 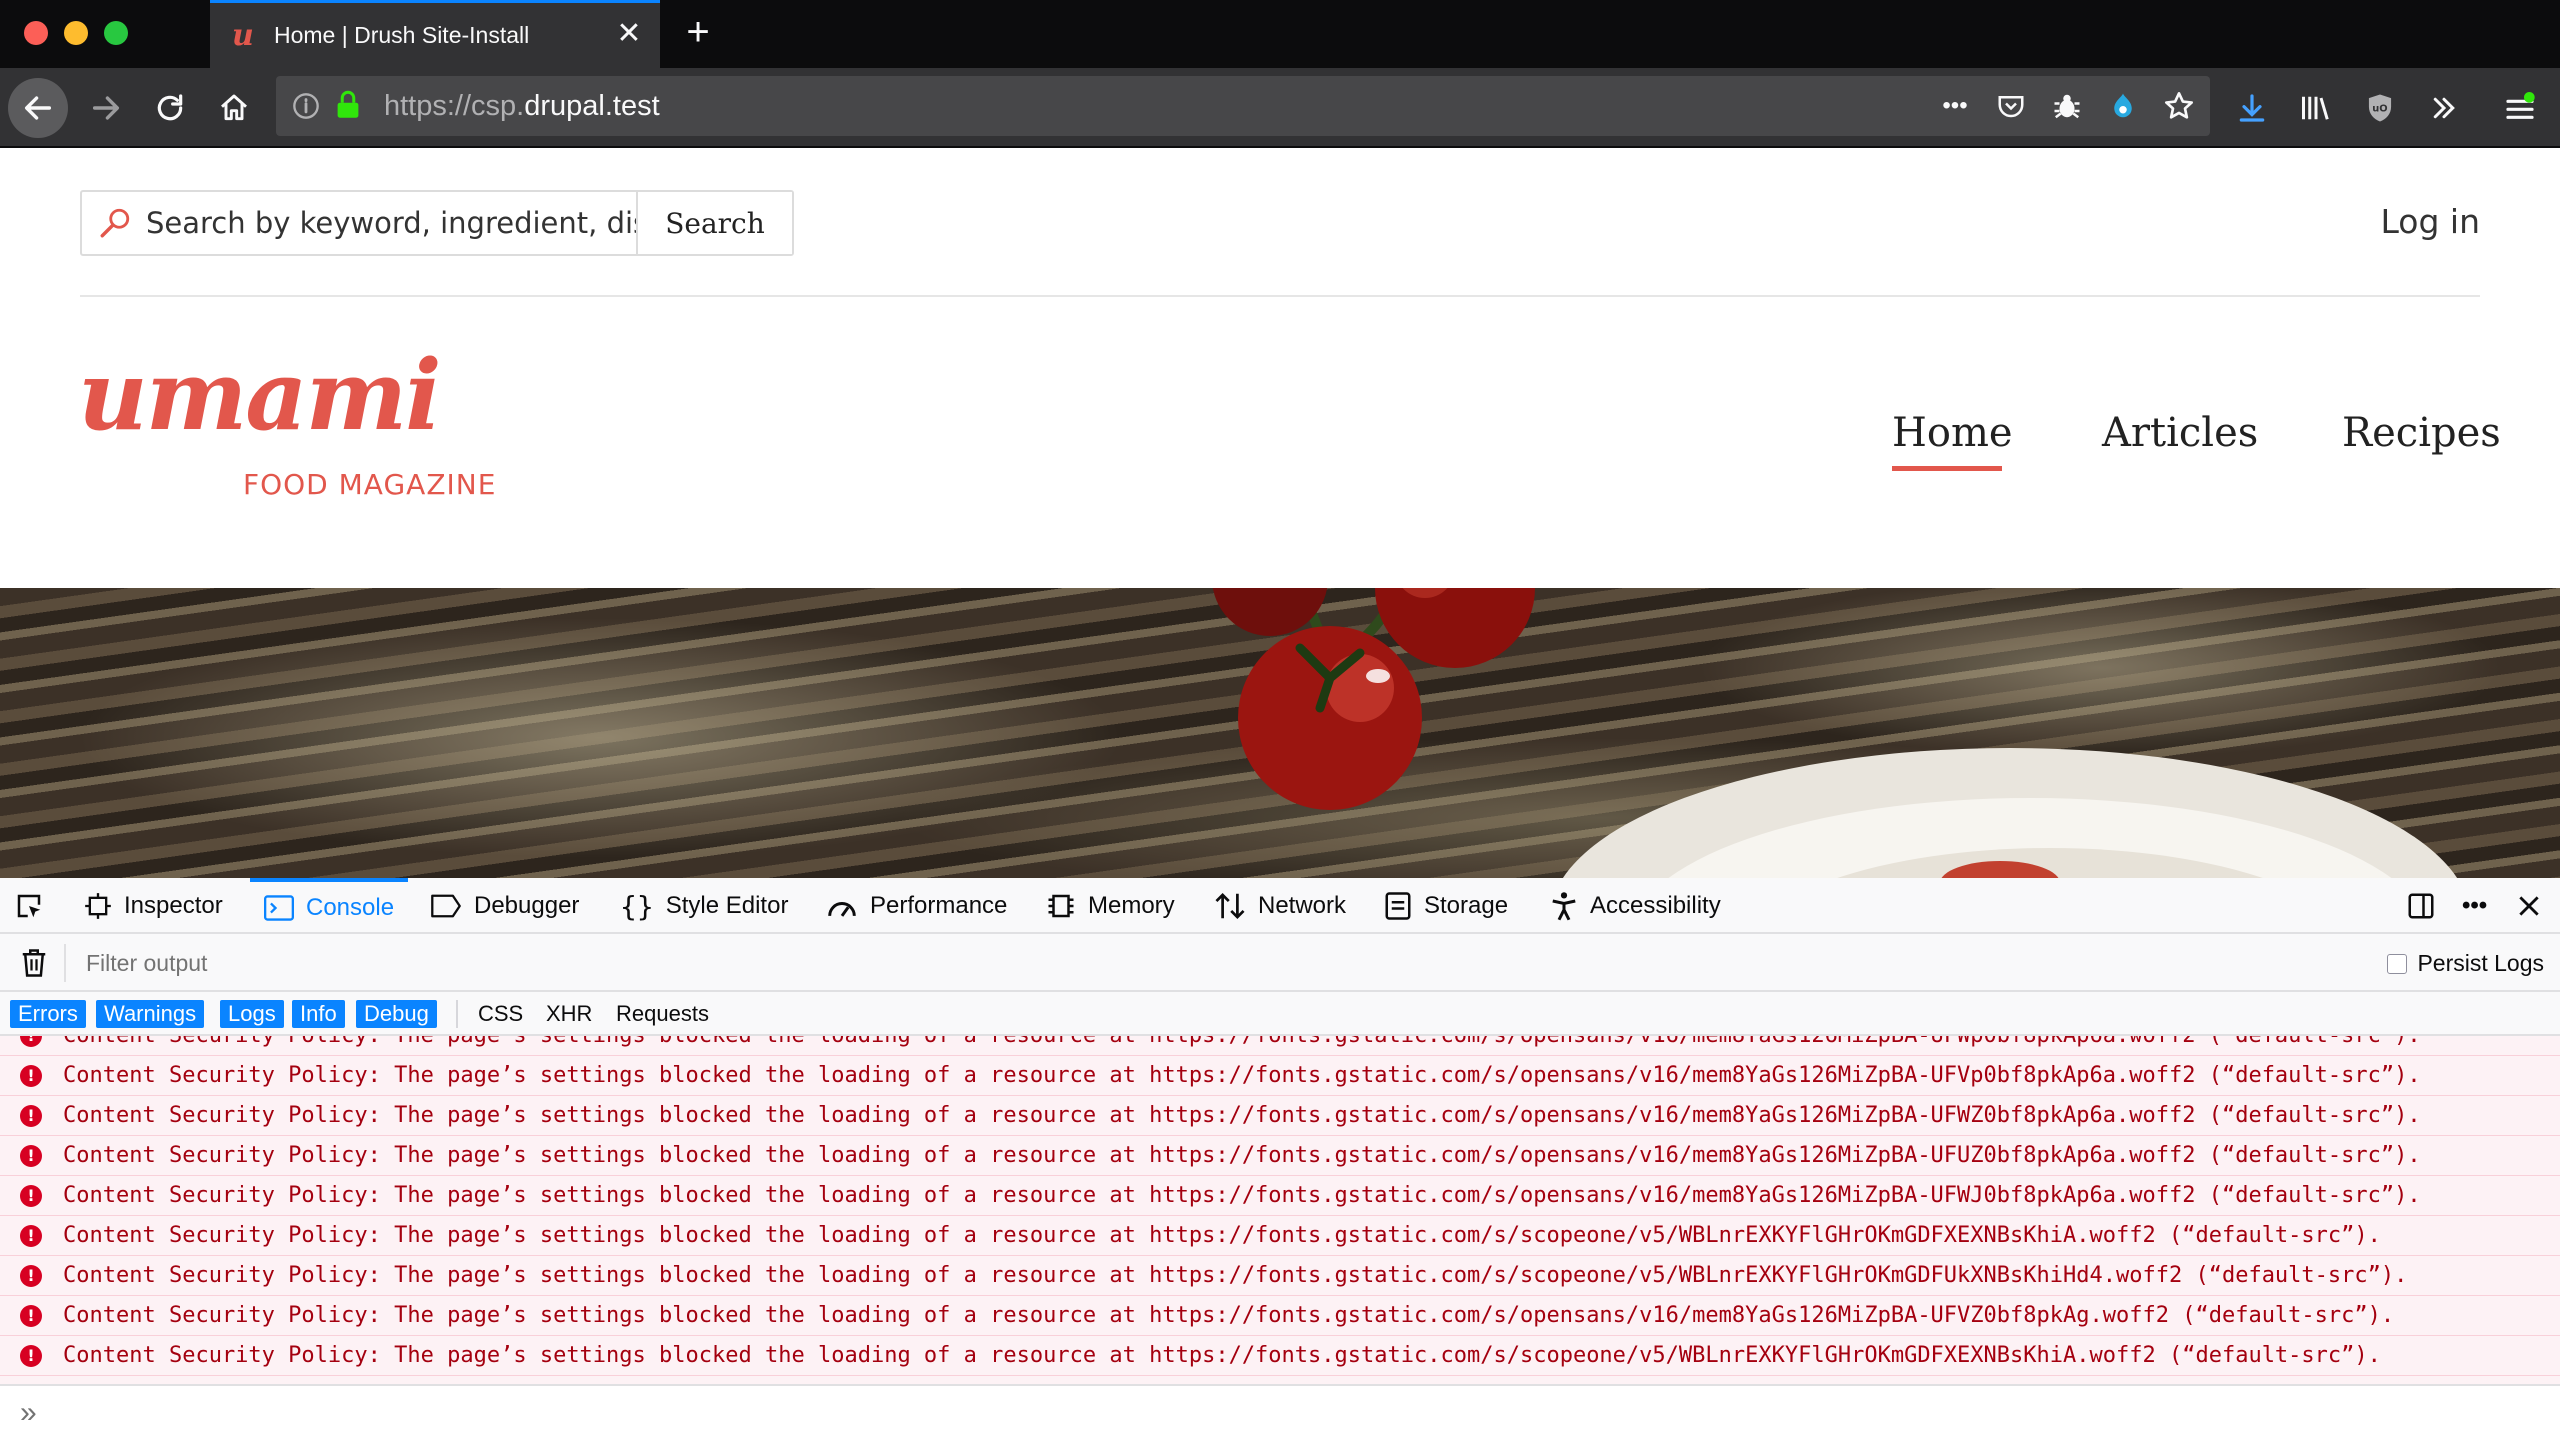 I want to click on close-icon, so click(x=2529, y=906).